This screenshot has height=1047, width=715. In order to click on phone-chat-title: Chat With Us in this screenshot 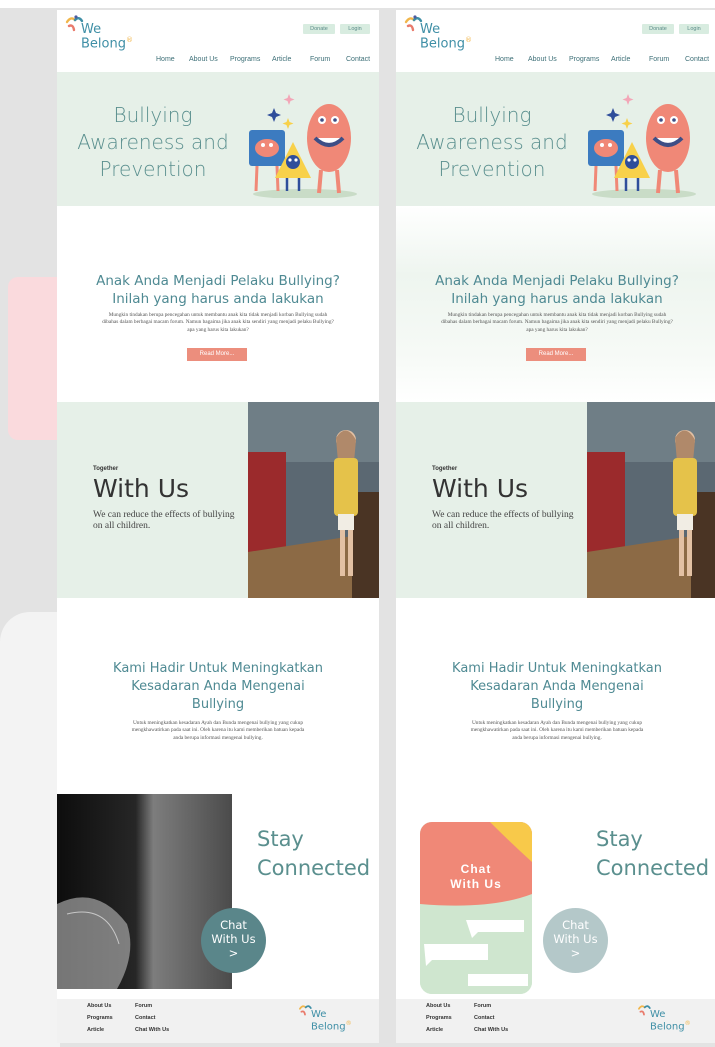, I will do `click(476, 877)`.